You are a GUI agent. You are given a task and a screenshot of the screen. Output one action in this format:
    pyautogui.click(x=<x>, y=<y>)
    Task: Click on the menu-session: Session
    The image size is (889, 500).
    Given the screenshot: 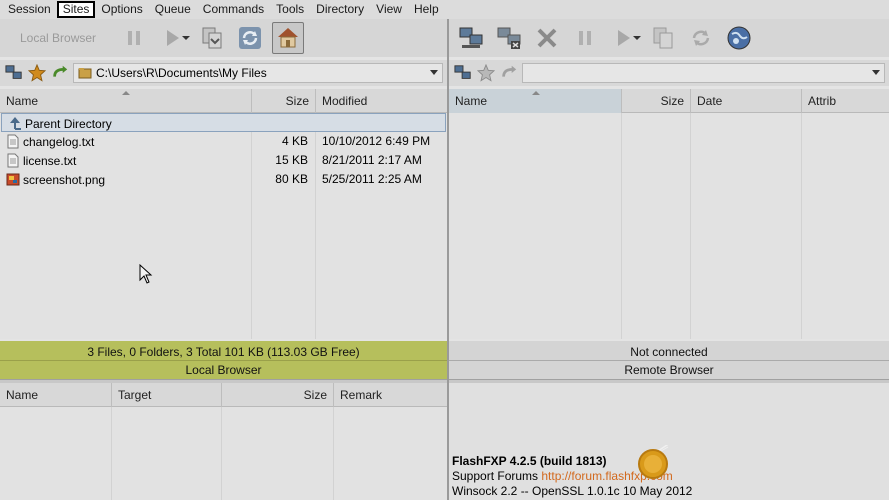 What is the action you would take?
    pyautogui.click(x=29, y=9)
    